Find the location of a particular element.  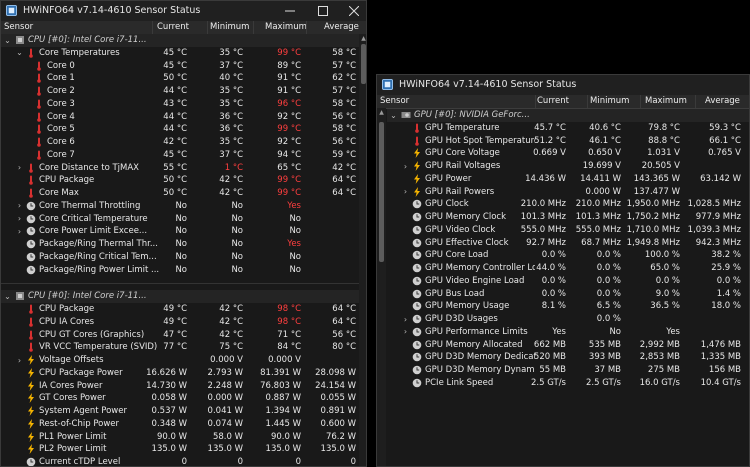

scrollbar-thumb is located at coordinates (381, 192).